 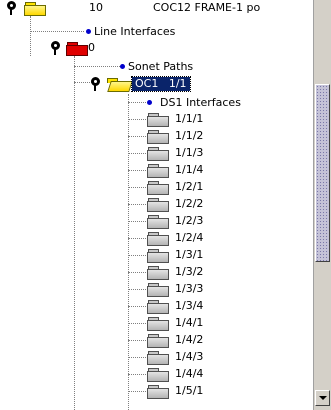 I want to click on tree-node-ds1-item: 1/4/3, so click(x=156, y=357).